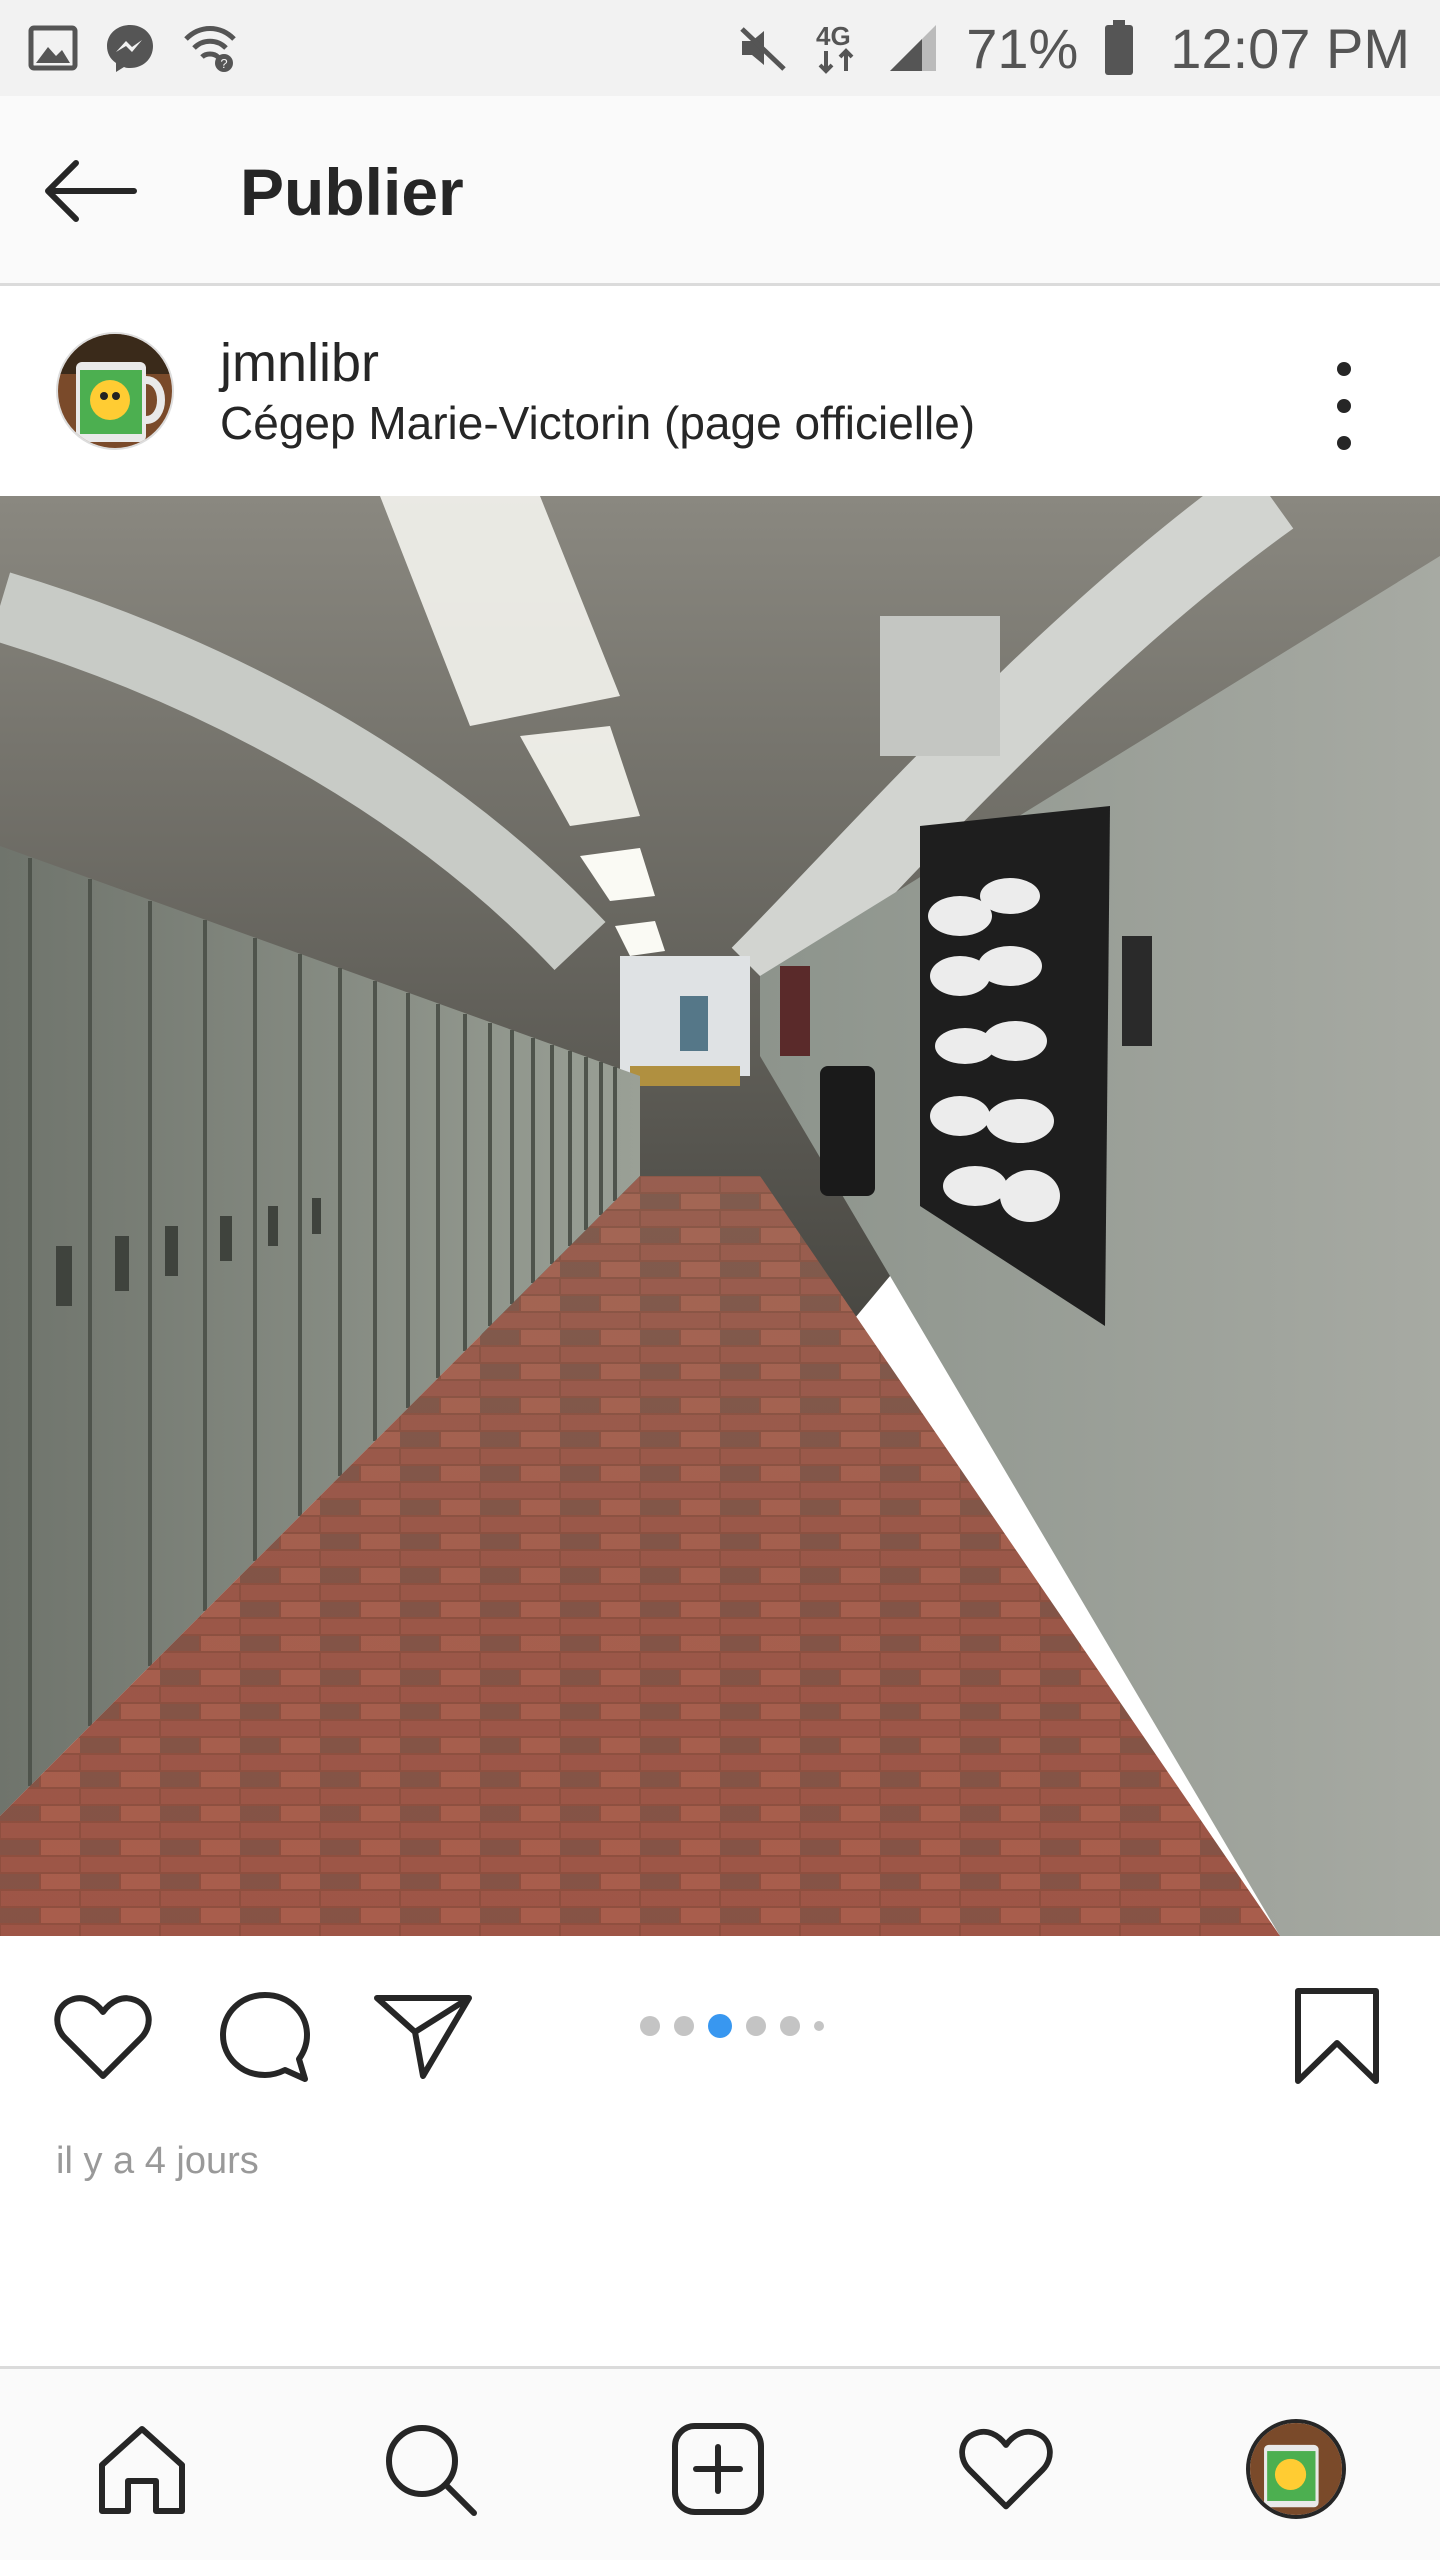 Image resolution: width=1440 pixels, height=2560 pixels. I want to click on carousel-indicator, so click(732, 2026).